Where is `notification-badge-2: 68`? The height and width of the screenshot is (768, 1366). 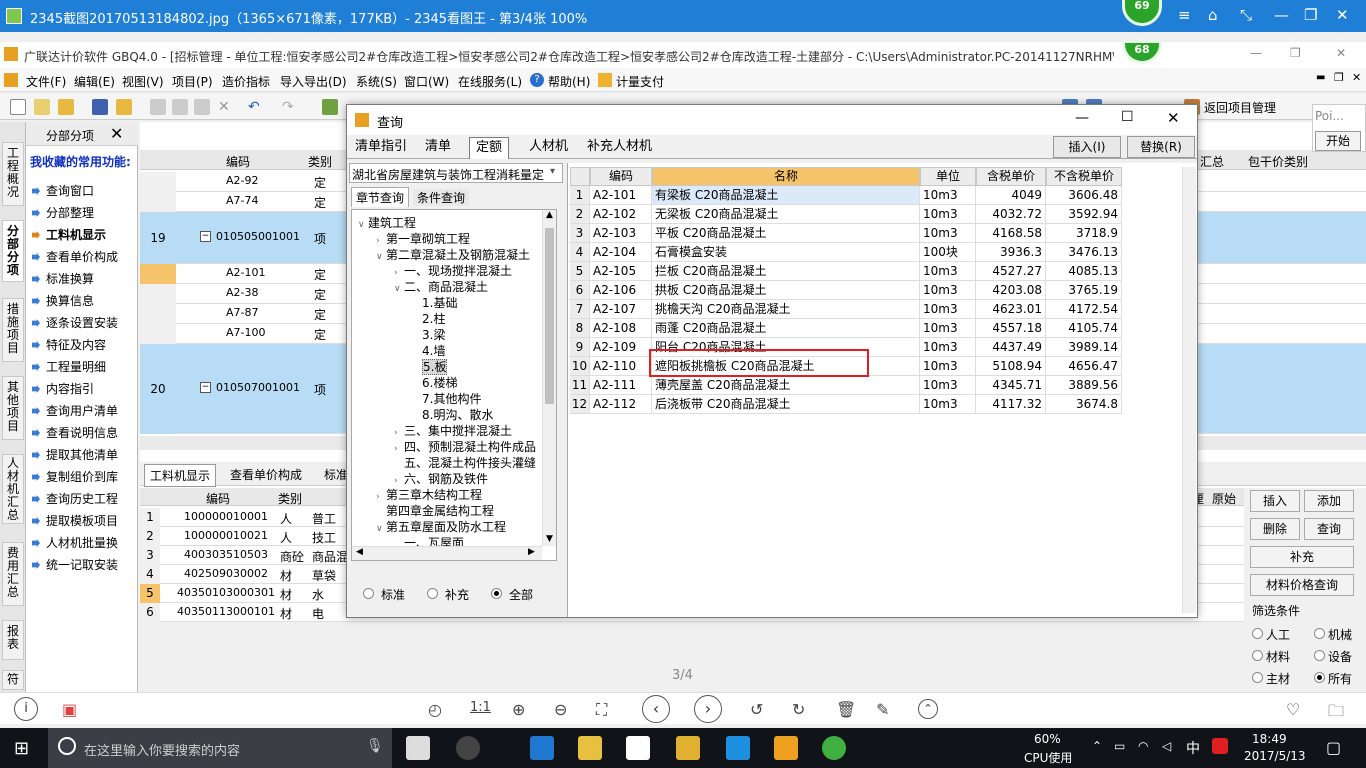
notification-badge-2: 68 is located at coordinates (1142, 52).